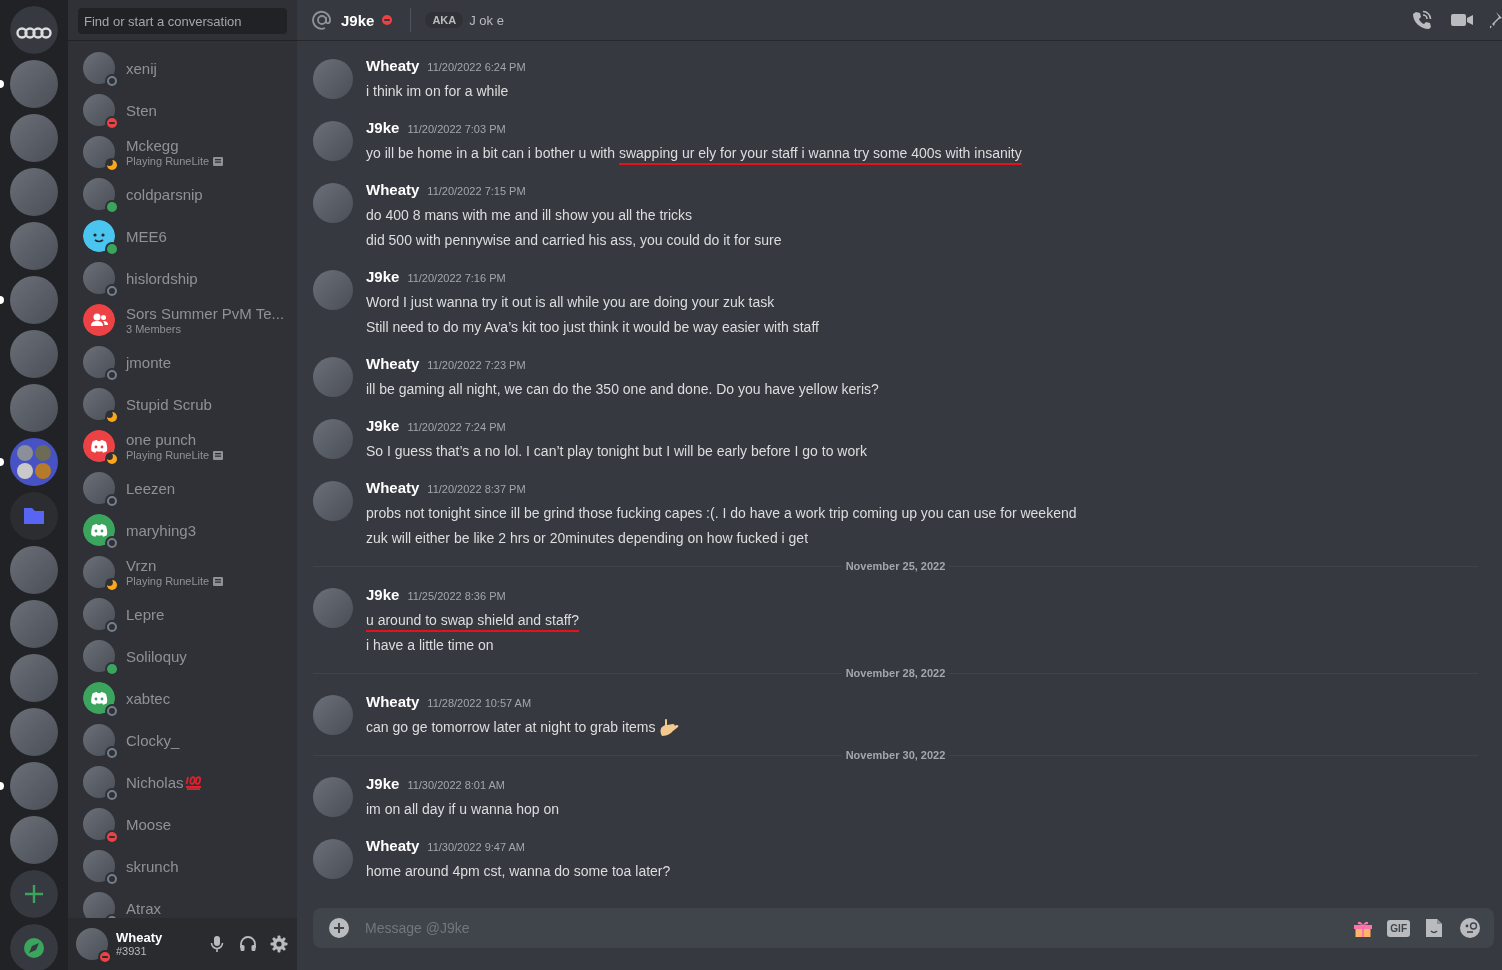 The width and height of the screenshot is (1502, 970). I want to click on username: Nicholas, so click(155, 782).